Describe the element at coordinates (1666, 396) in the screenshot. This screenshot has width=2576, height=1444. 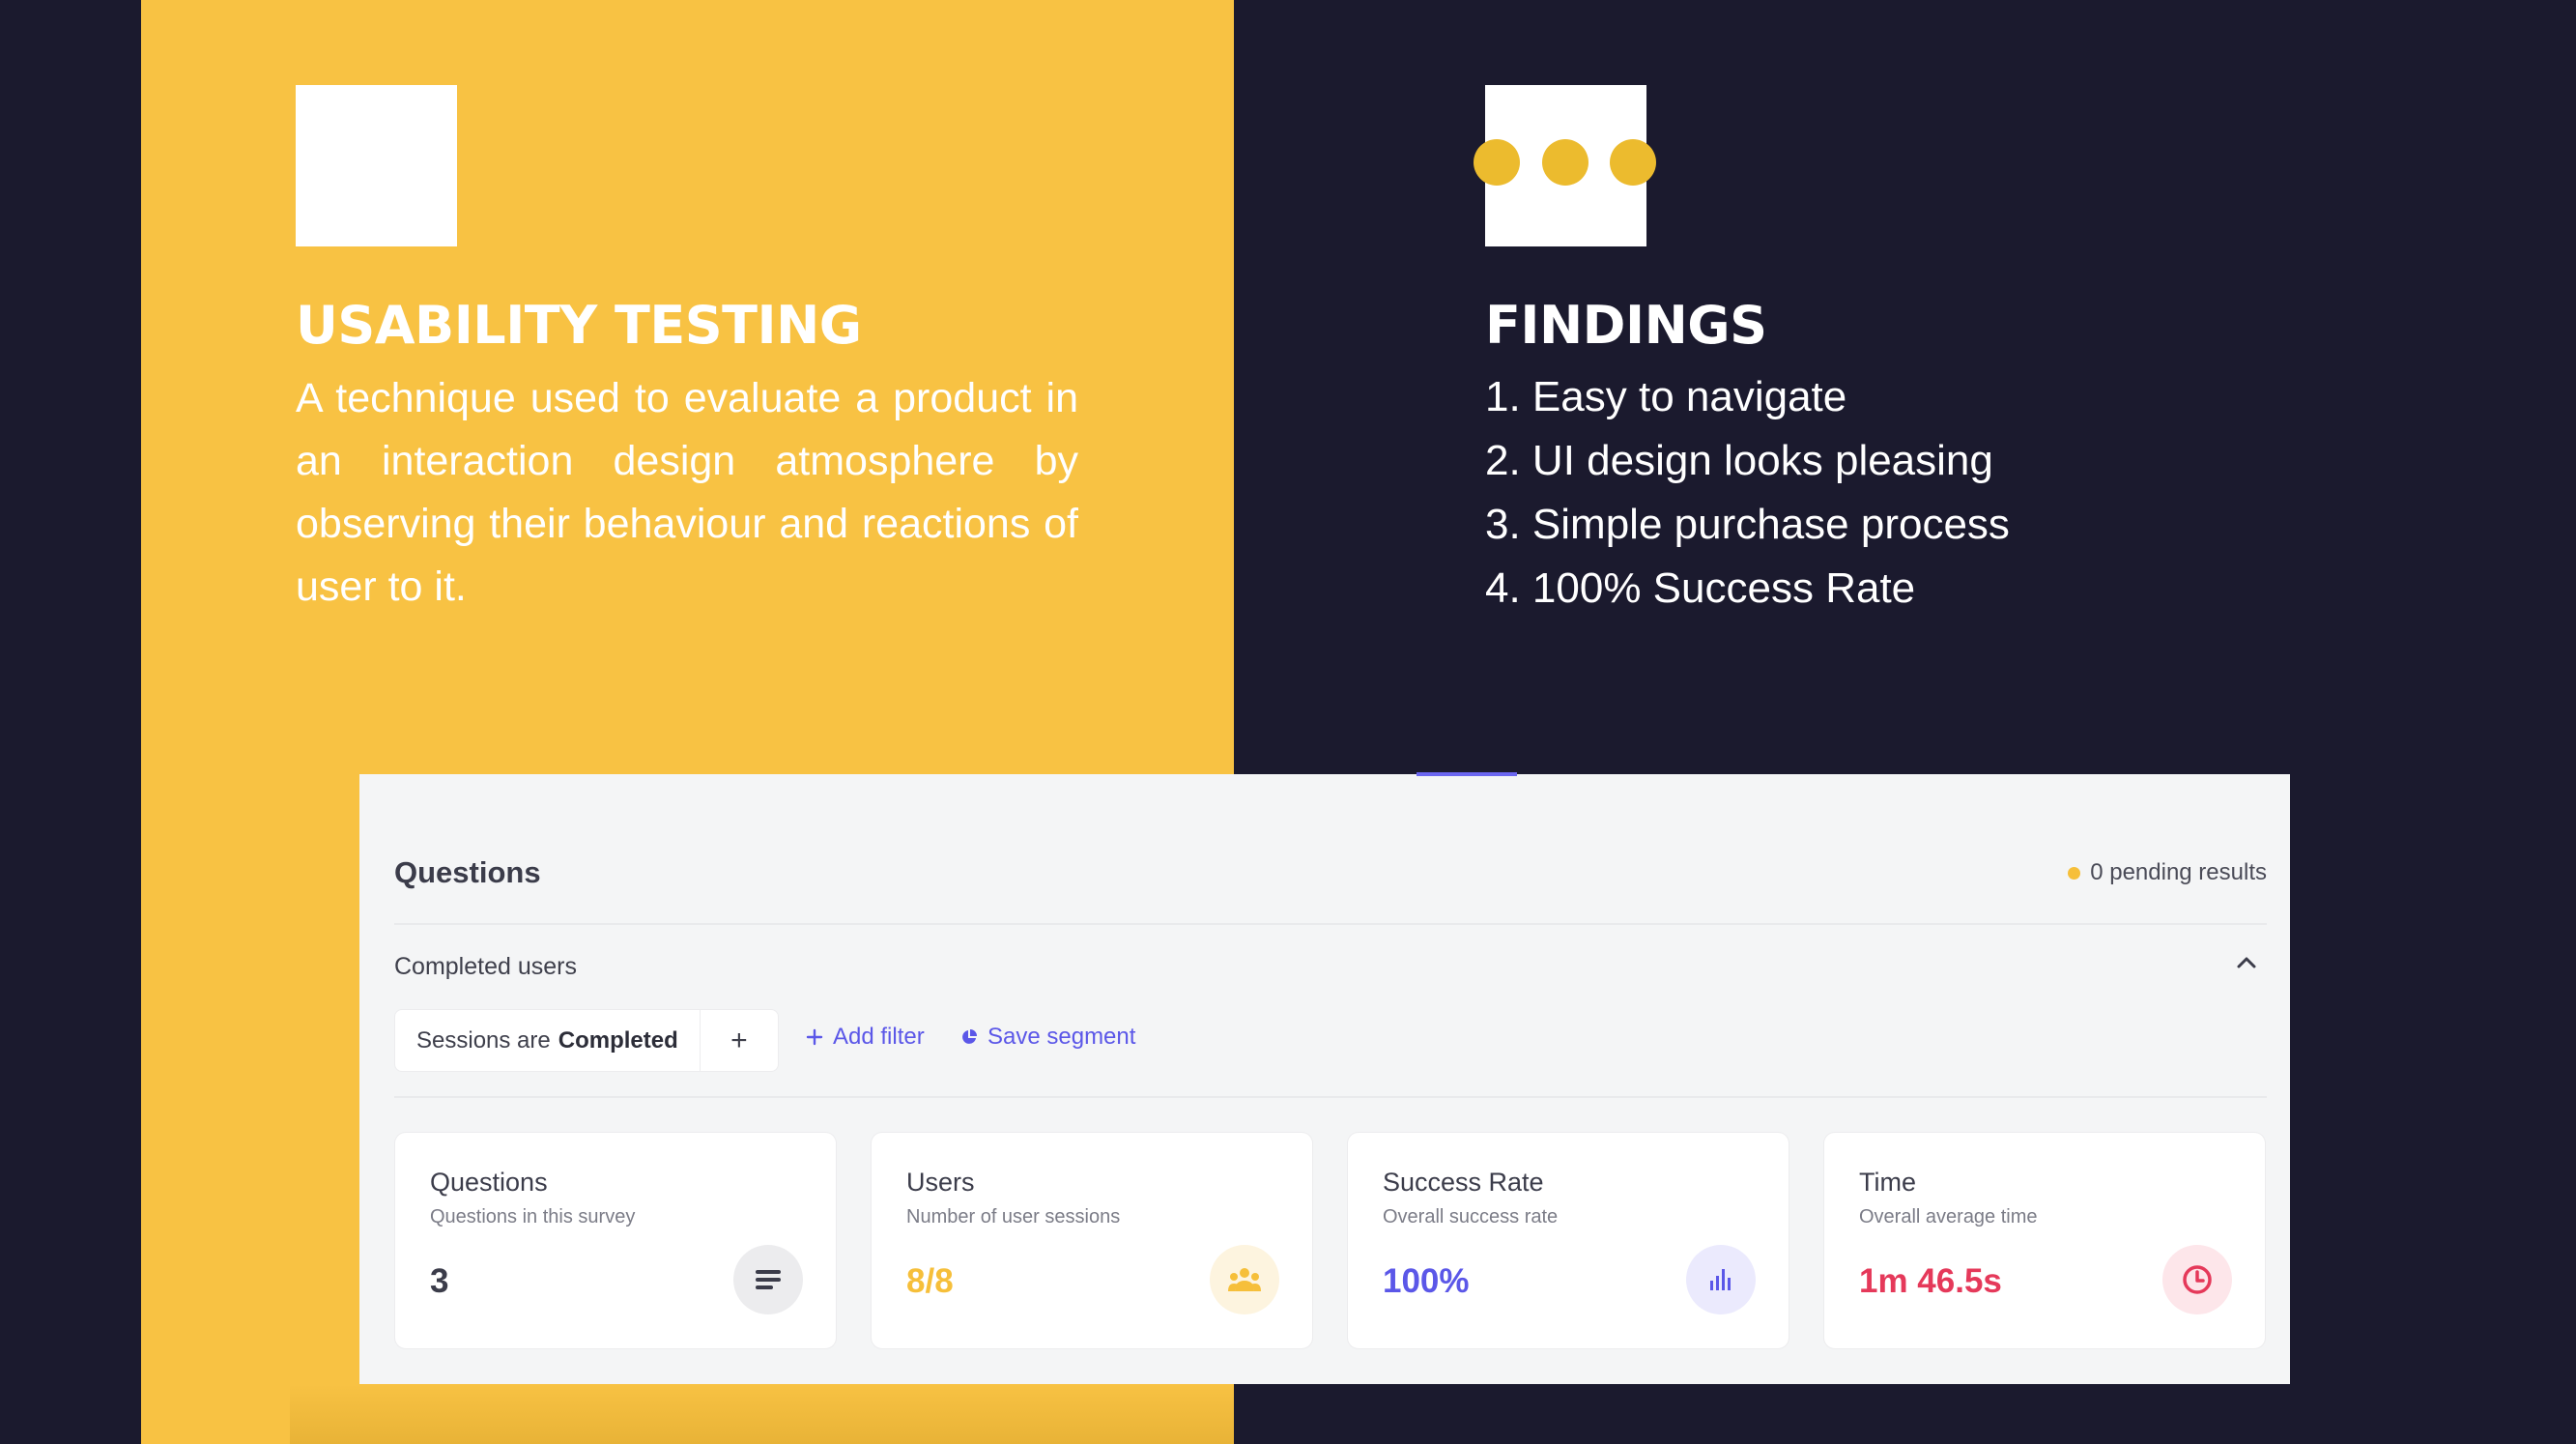
I see `finding-item: 1. Easy to navigate` at that location.